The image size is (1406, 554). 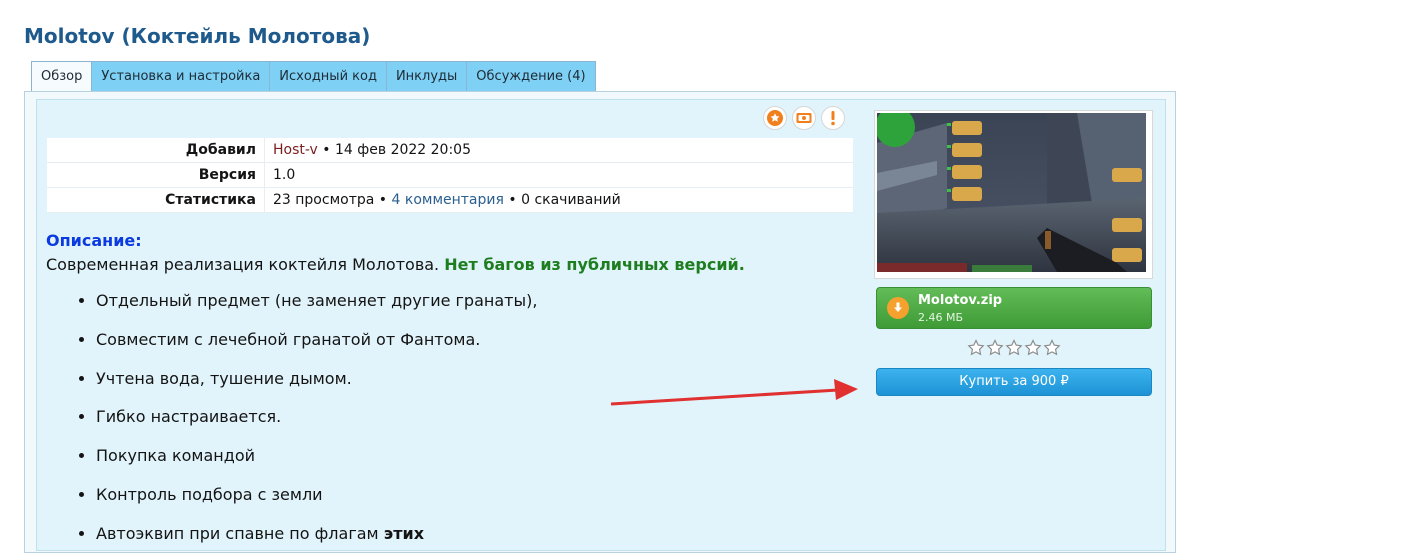 What do you see at coordinates (426, 76) in the screenshot?
I see `tab-includes: Инклуды` at bounding box center [426, 76].